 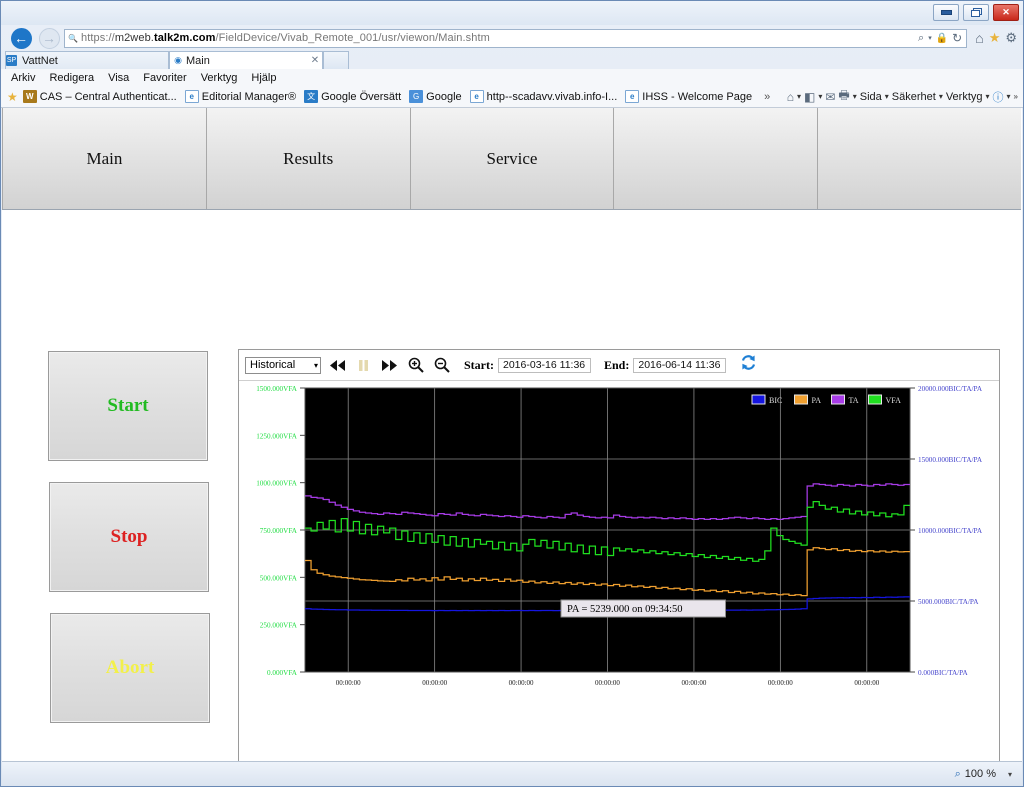 I want to click on command-item-sida: Sida, so click(x=871, y=97).